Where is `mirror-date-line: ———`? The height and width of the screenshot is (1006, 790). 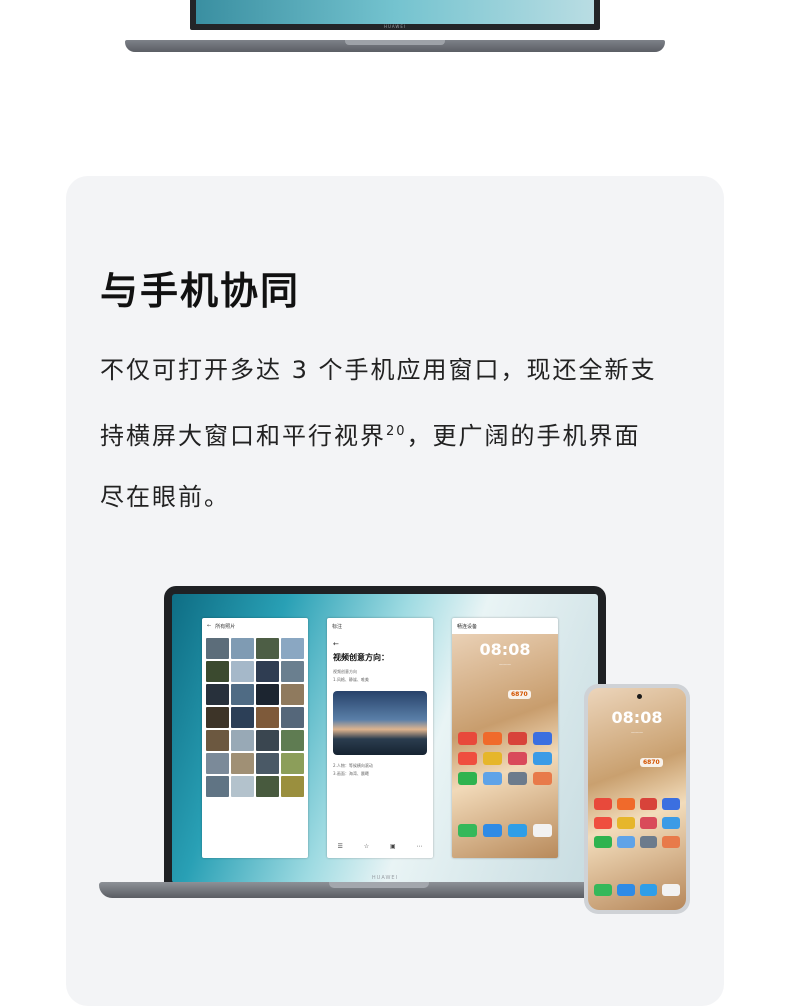 mirror-date-line: ——— is located at coordinates (505, 664).